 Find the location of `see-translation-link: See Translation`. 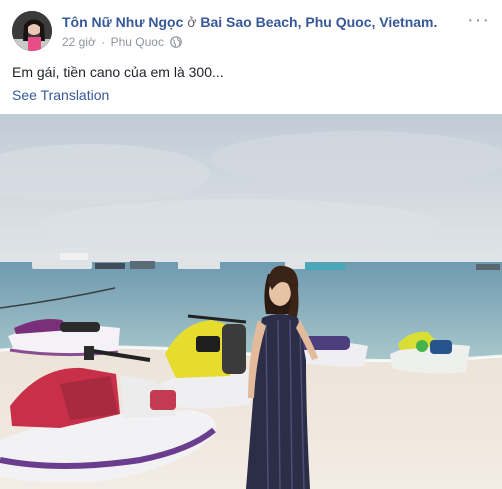

see-translation-link: See Translation is located at coordinates (60, 95).